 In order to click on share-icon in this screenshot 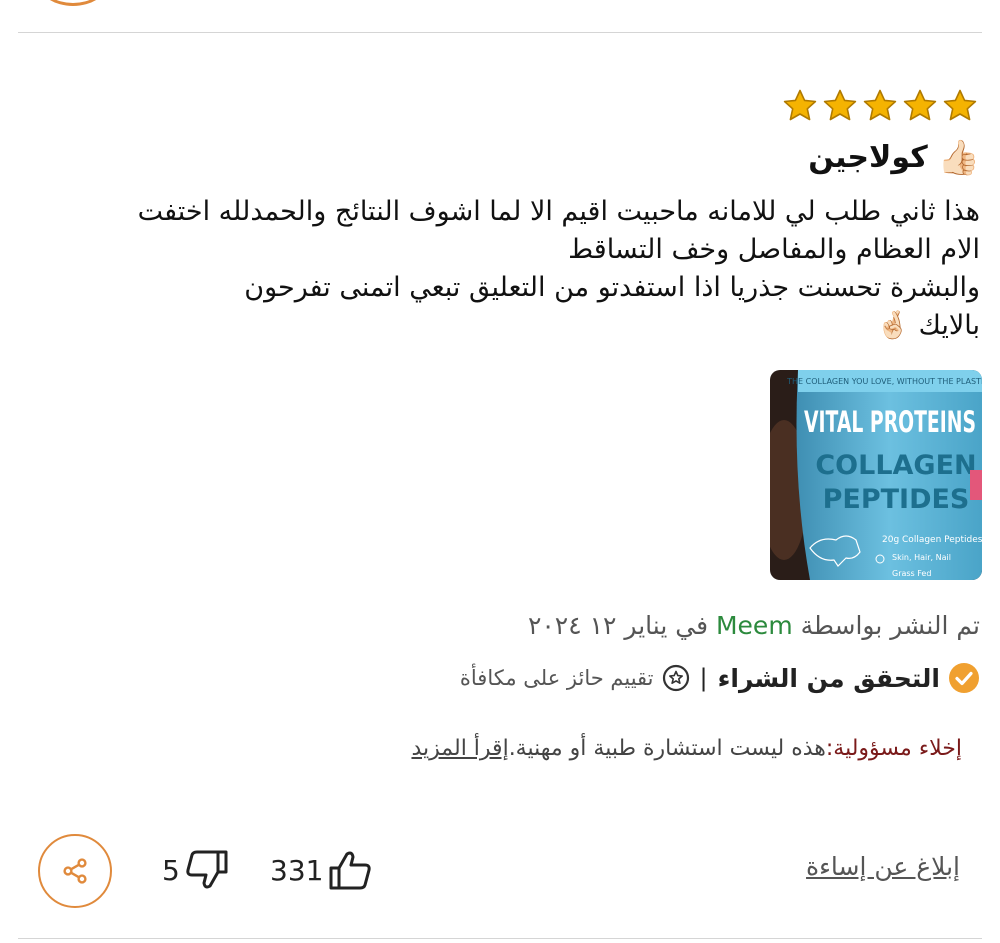, I will do `click(75, 871)`.